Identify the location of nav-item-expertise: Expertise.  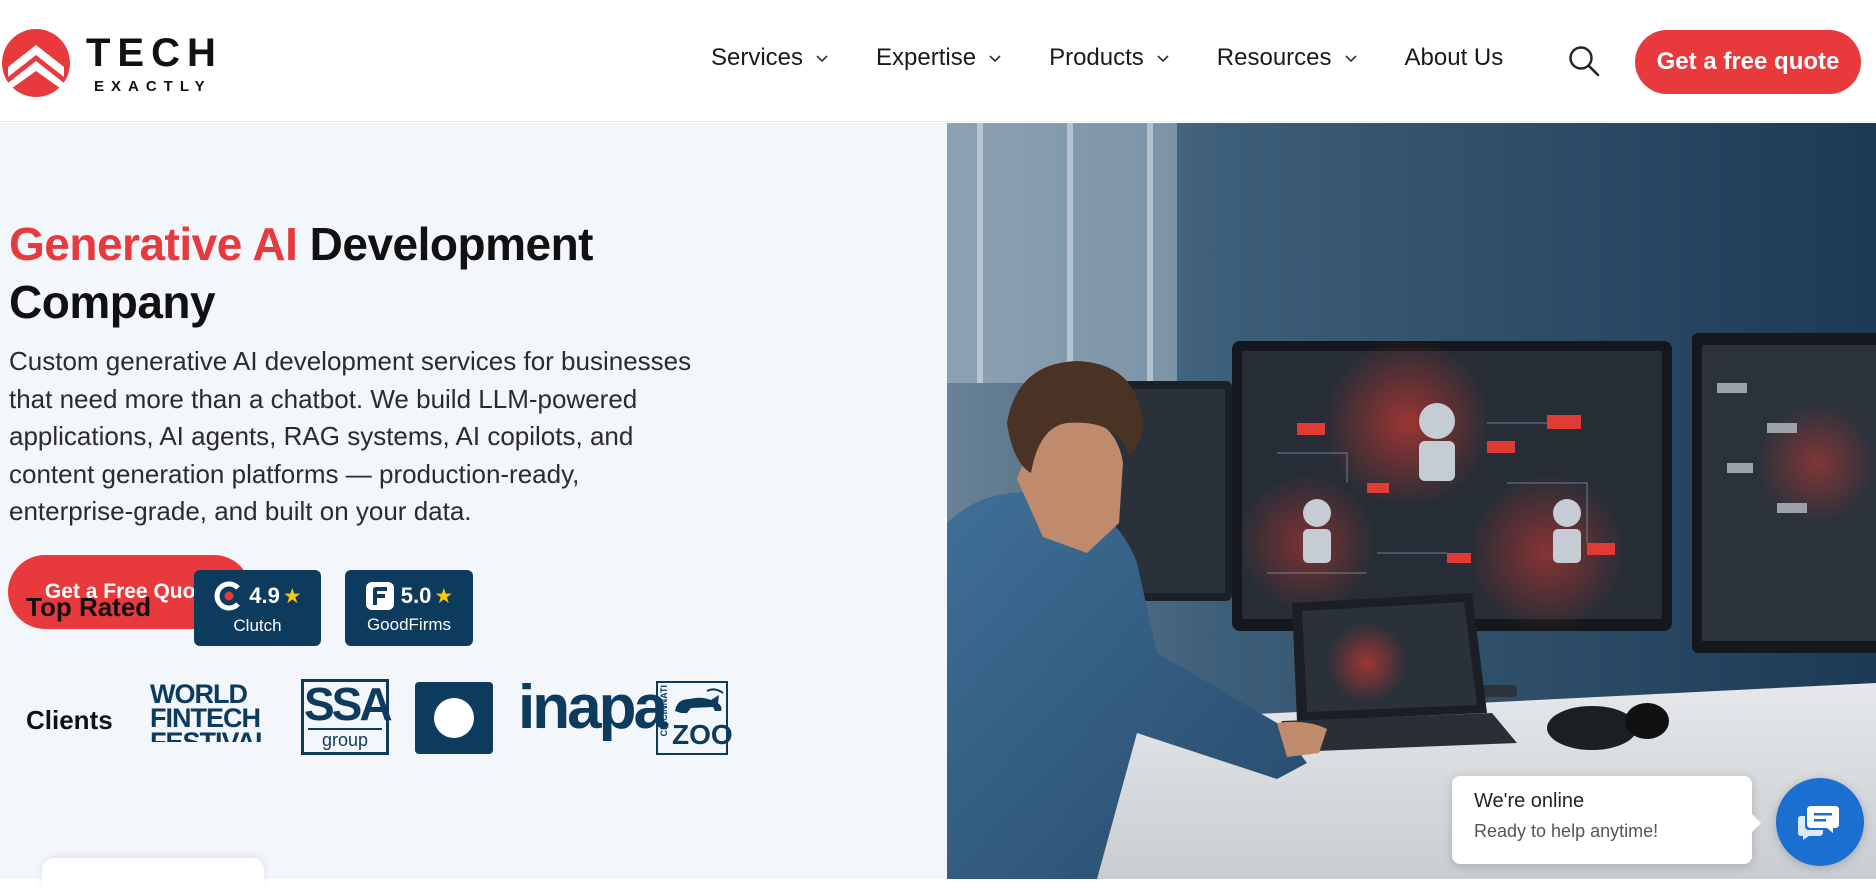
(939, 58).